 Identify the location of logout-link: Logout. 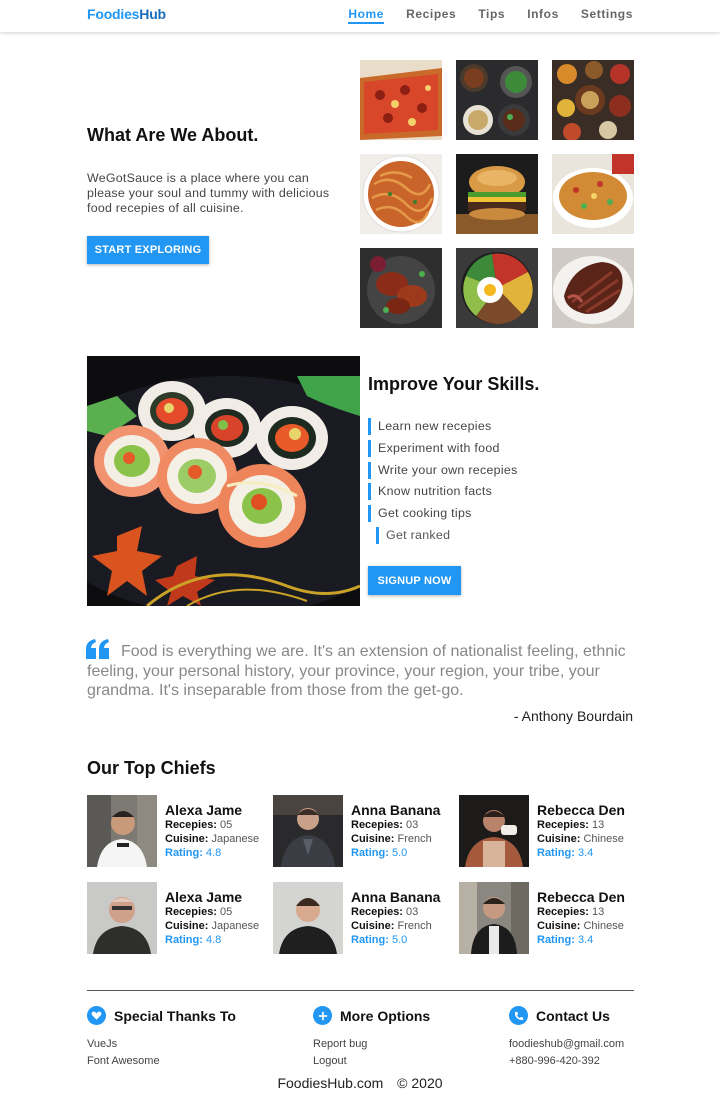
(371, 1061).